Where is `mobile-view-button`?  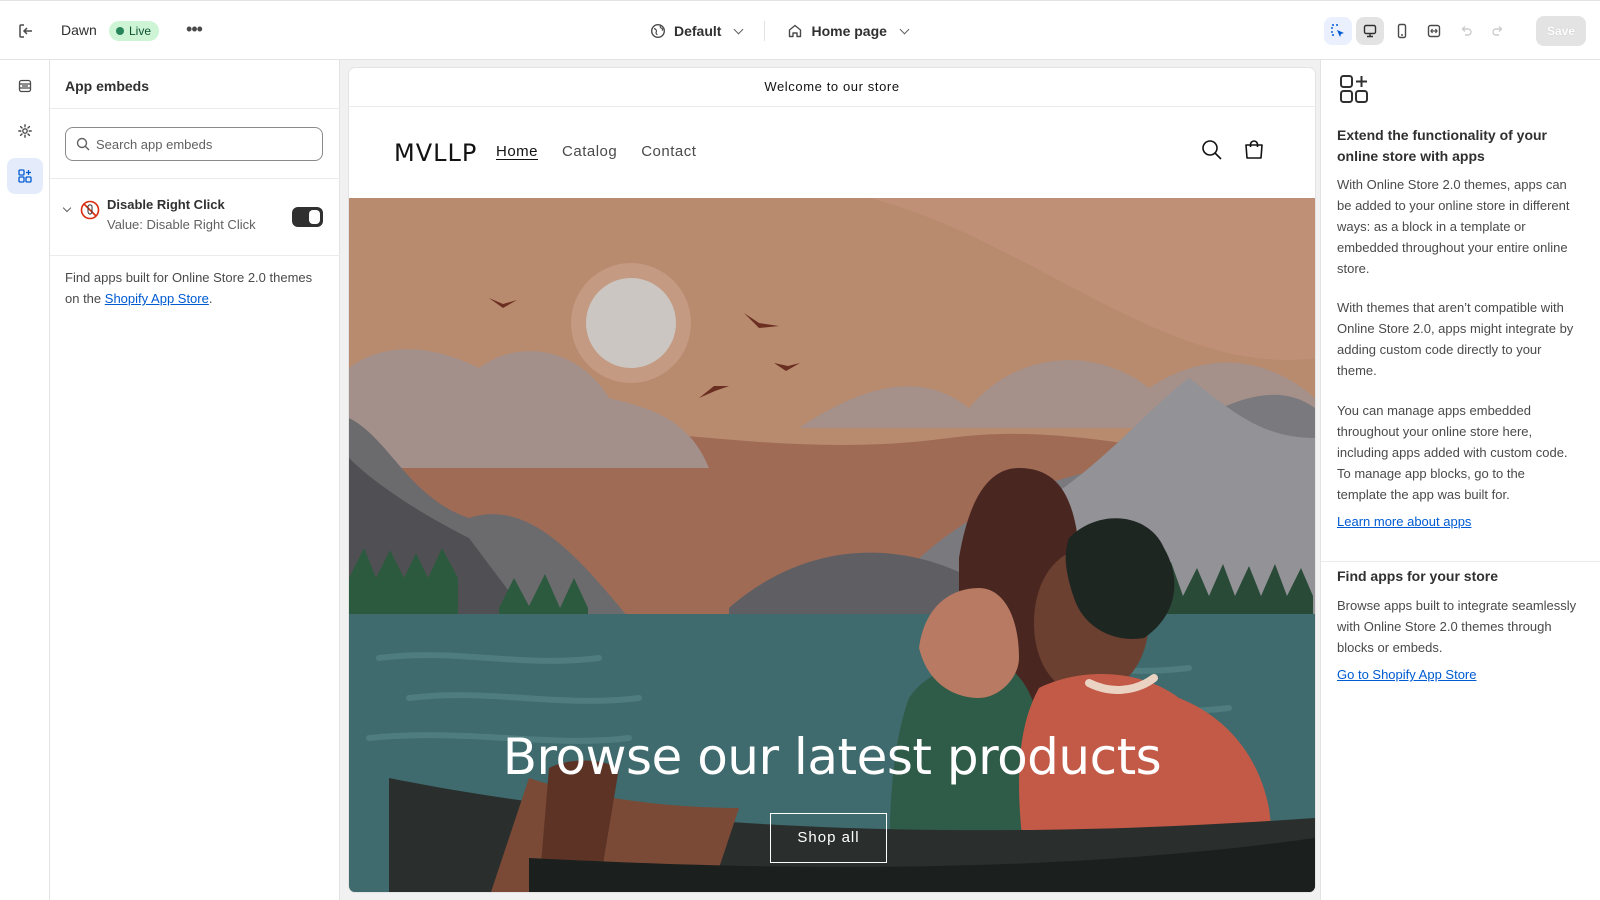 mobile-view-button is located at coordinates (1402, 31).